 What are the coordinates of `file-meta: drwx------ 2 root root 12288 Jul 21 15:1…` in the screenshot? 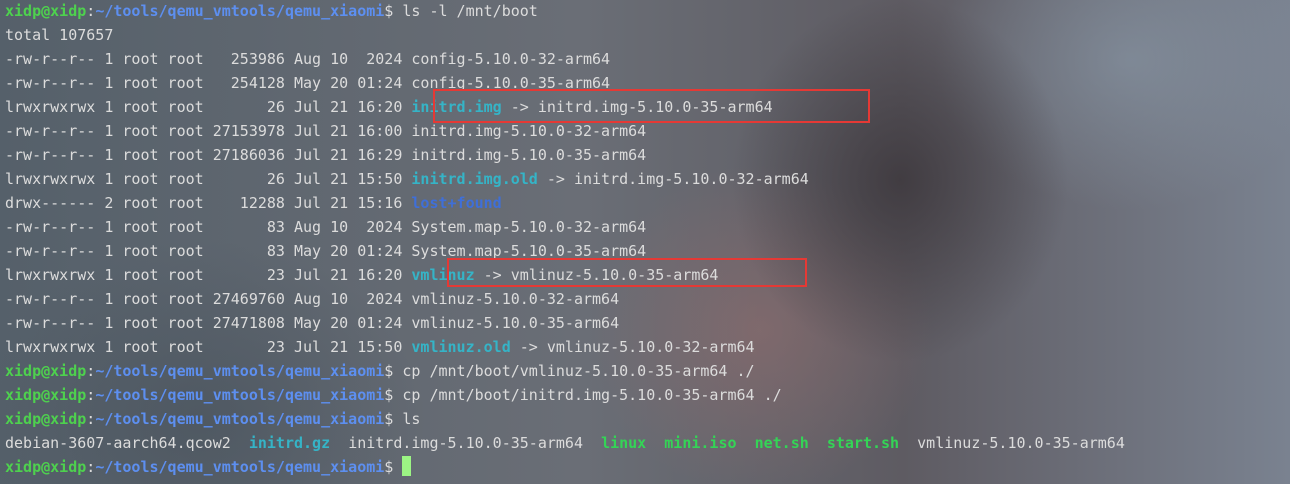 It's located at (208, 203).